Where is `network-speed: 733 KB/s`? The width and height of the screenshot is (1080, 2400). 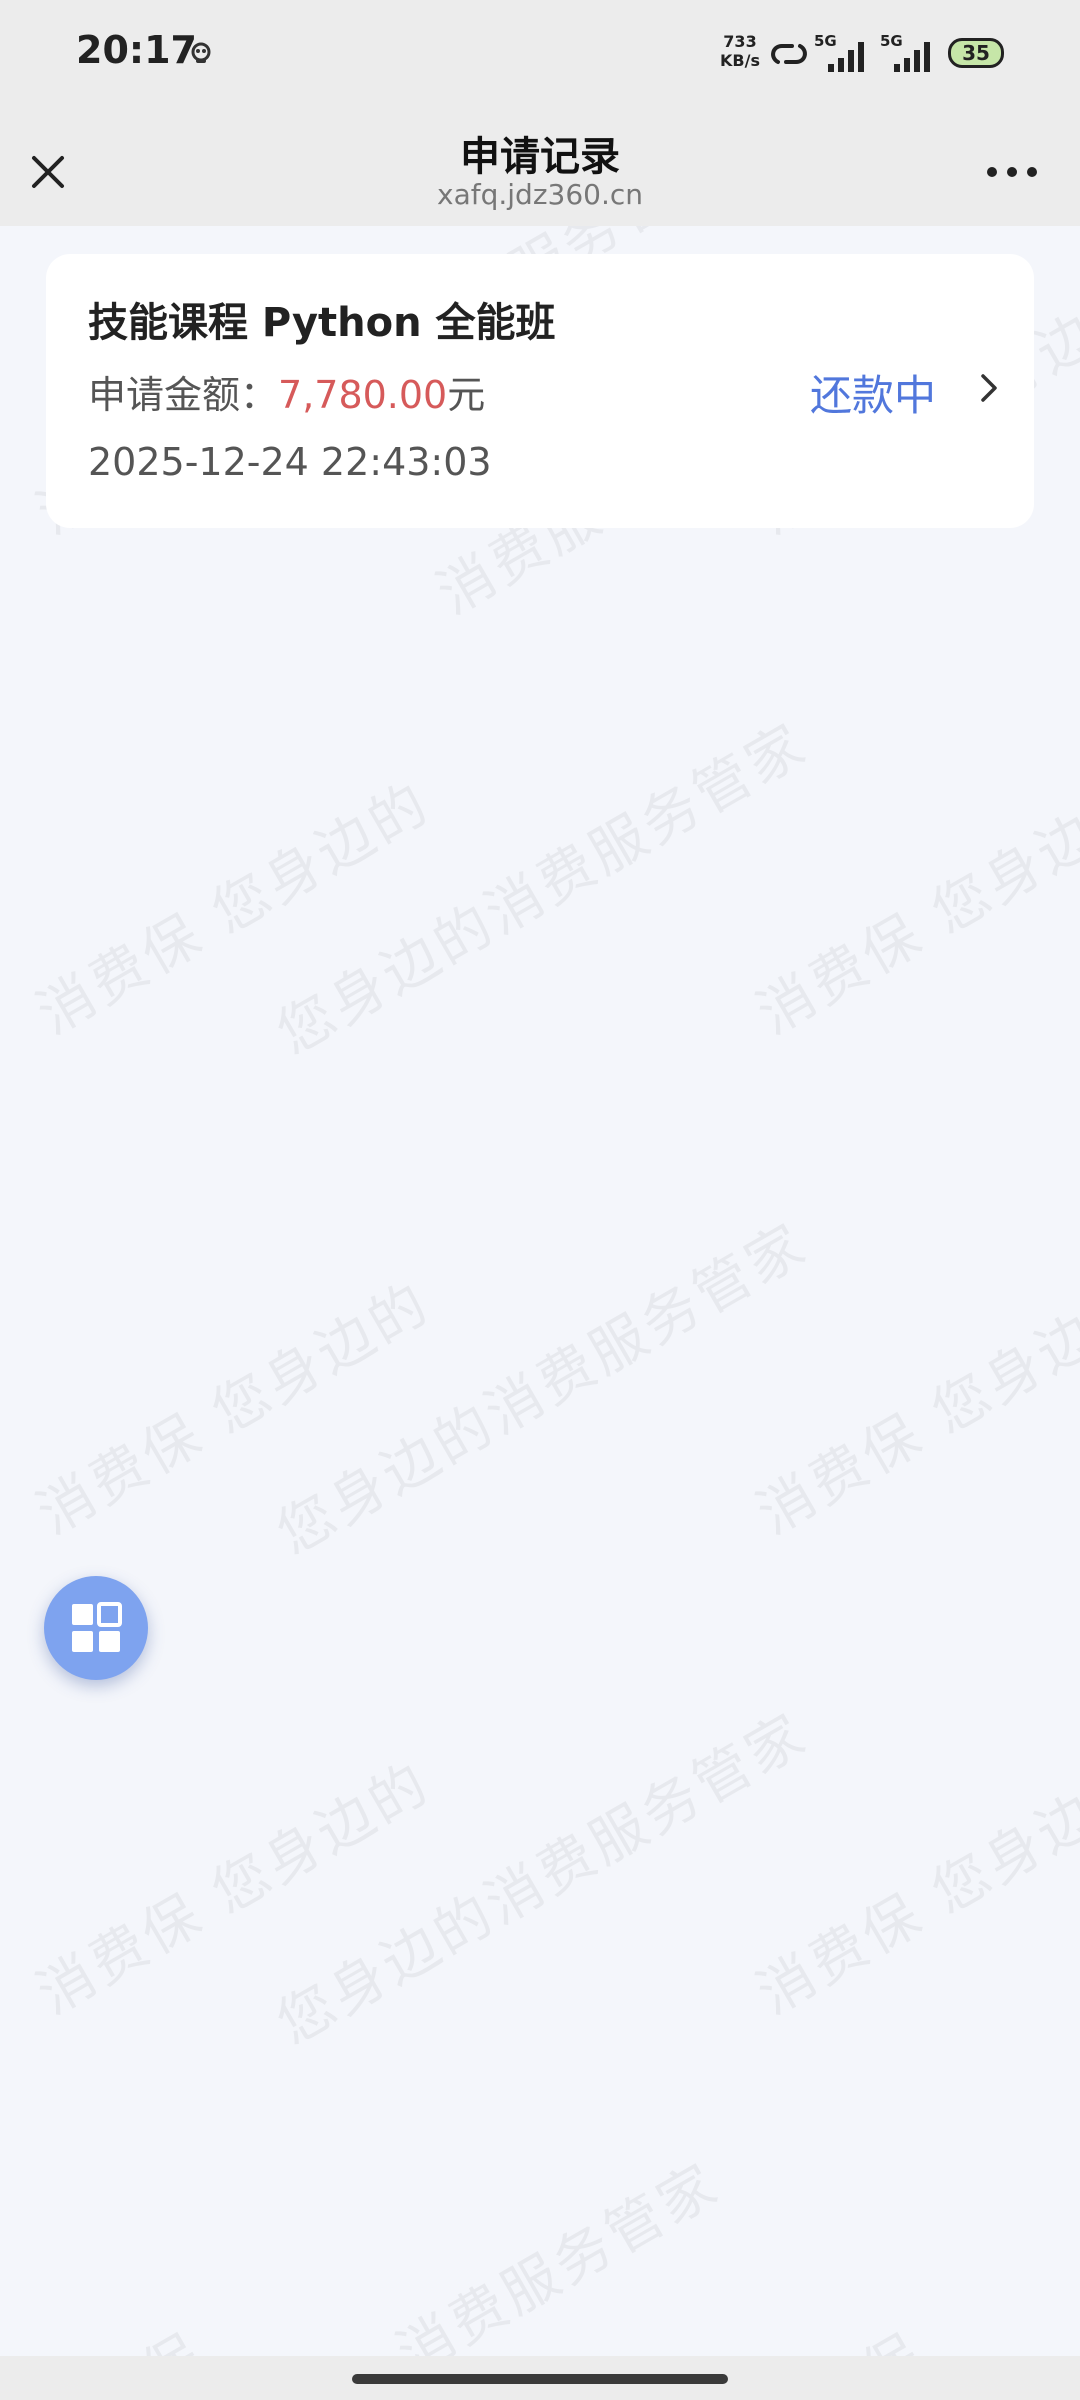 network-speed: 733 KB/s is located at coordinates (740, 51).